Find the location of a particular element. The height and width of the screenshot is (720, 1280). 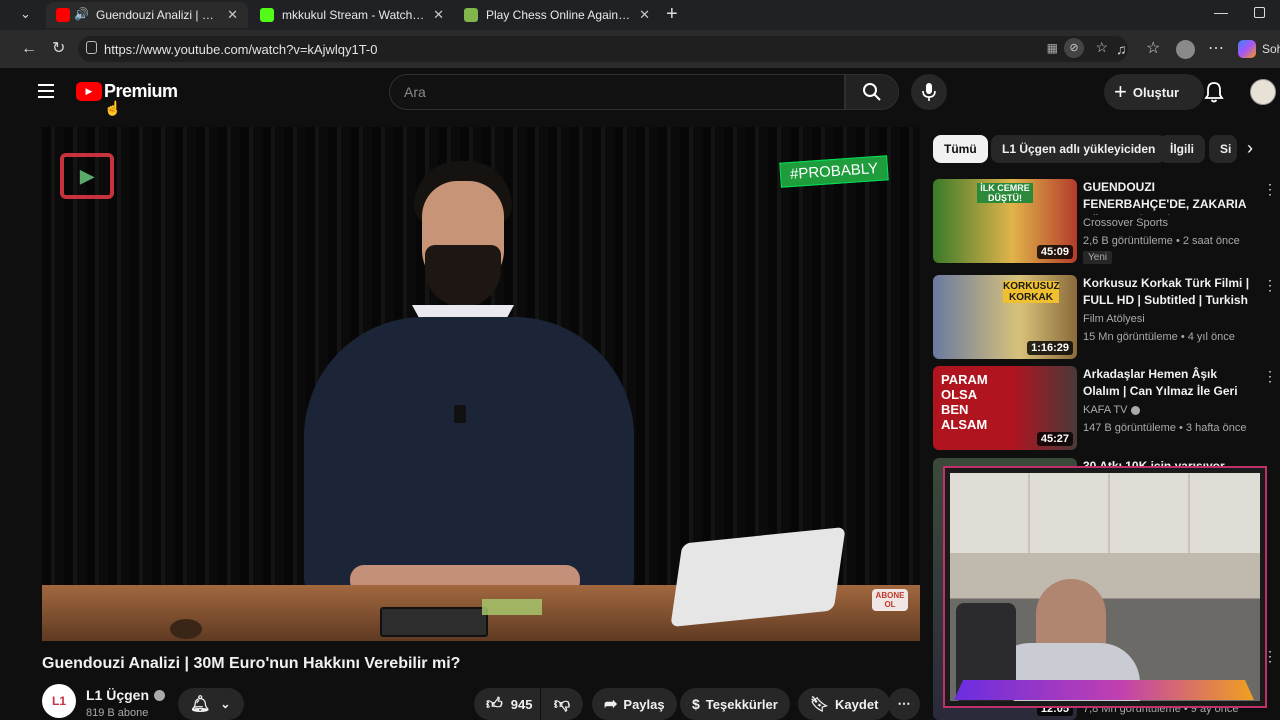

kick-favicon-icon is located at coordinates (267, 15).